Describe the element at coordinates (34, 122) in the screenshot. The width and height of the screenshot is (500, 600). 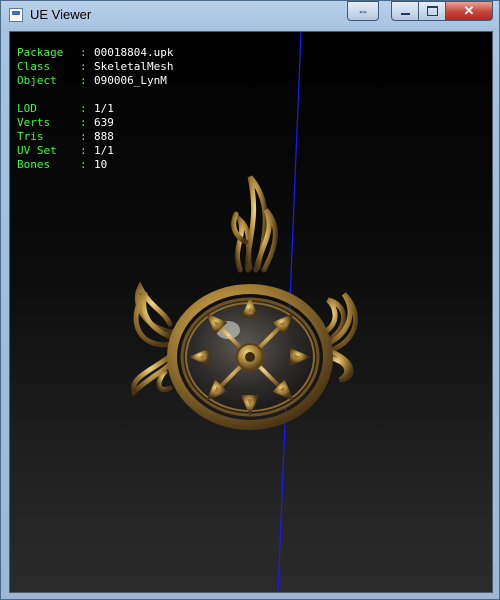
I see `info-label: Verts` at that location.